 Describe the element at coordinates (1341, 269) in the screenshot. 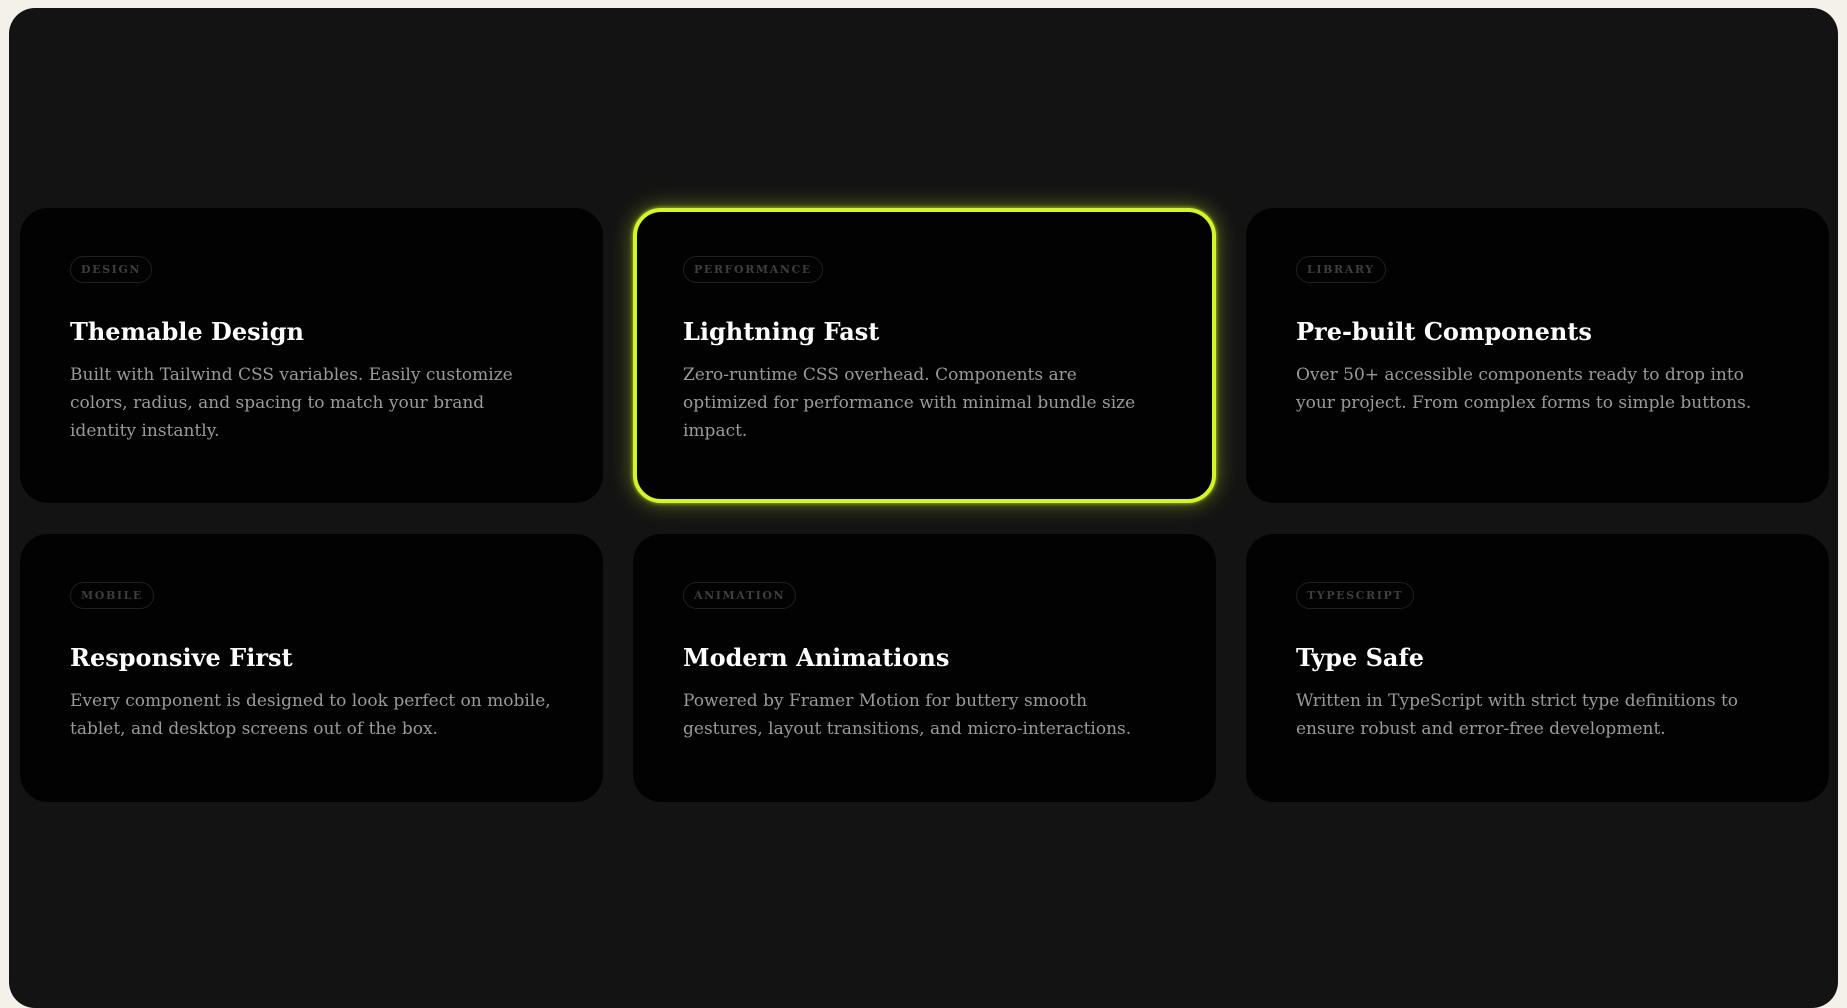

I see `card-tag: LIBRARY` at that location.